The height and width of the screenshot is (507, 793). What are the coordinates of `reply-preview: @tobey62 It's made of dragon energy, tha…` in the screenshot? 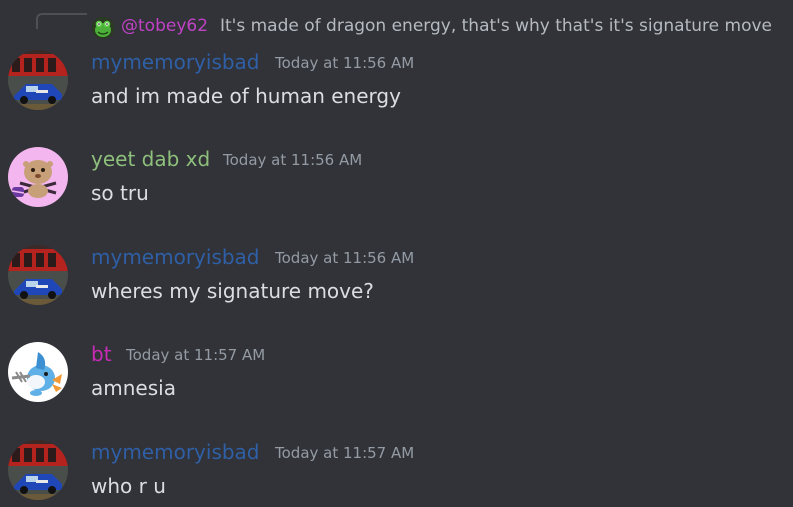 It's located at (396, 26).